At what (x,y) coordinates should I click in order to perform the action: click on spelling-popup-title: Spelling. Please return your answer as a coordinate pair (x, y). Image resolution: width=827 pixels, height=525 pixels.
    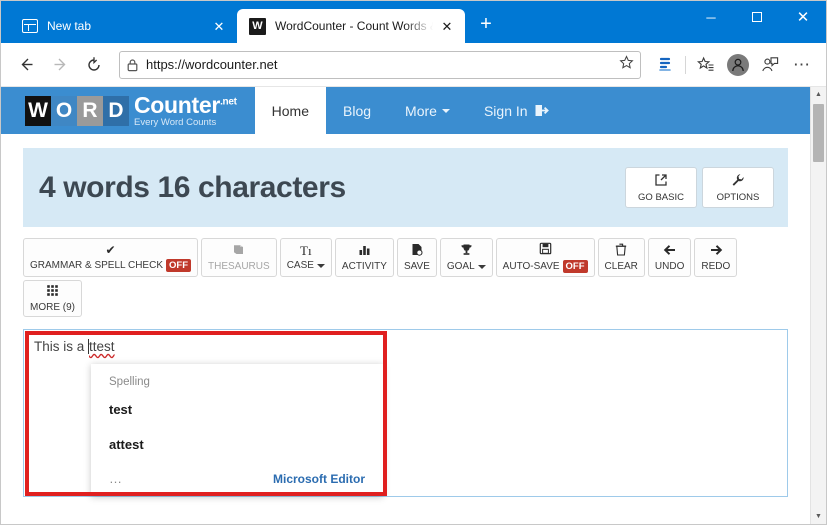
    Looking at the image, I should click on (129, 382).